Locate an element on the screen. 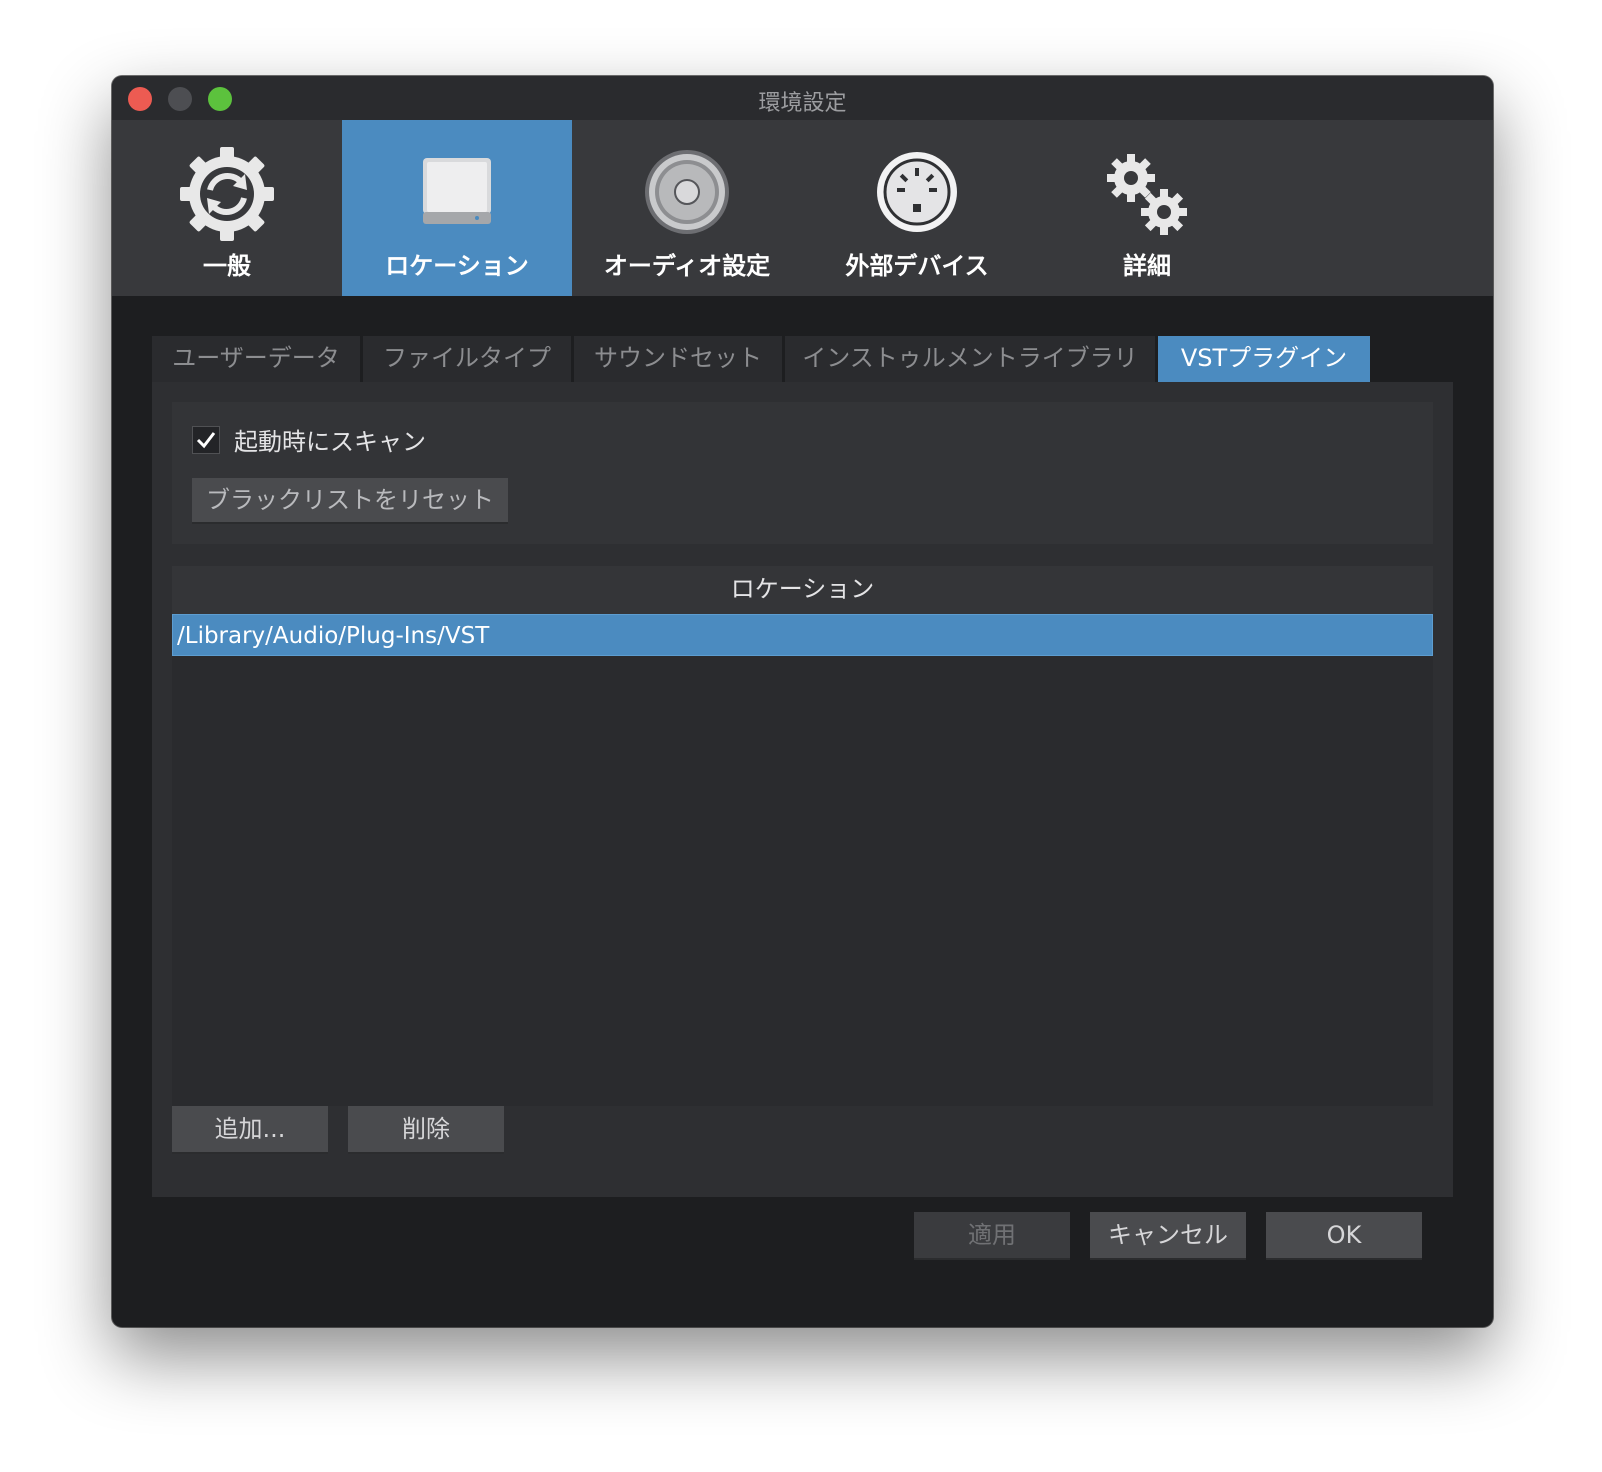  sync-gear-icon is located at coordinates (227, 194).